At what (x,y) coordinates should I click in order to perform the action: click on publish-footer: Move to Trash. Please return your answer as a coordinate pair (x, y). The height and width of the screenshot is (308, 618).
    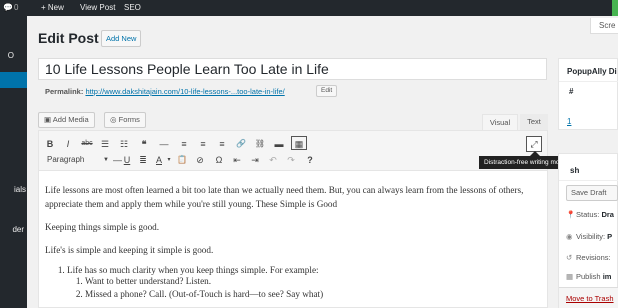
    Looking at the image, I should click on (588, 297).